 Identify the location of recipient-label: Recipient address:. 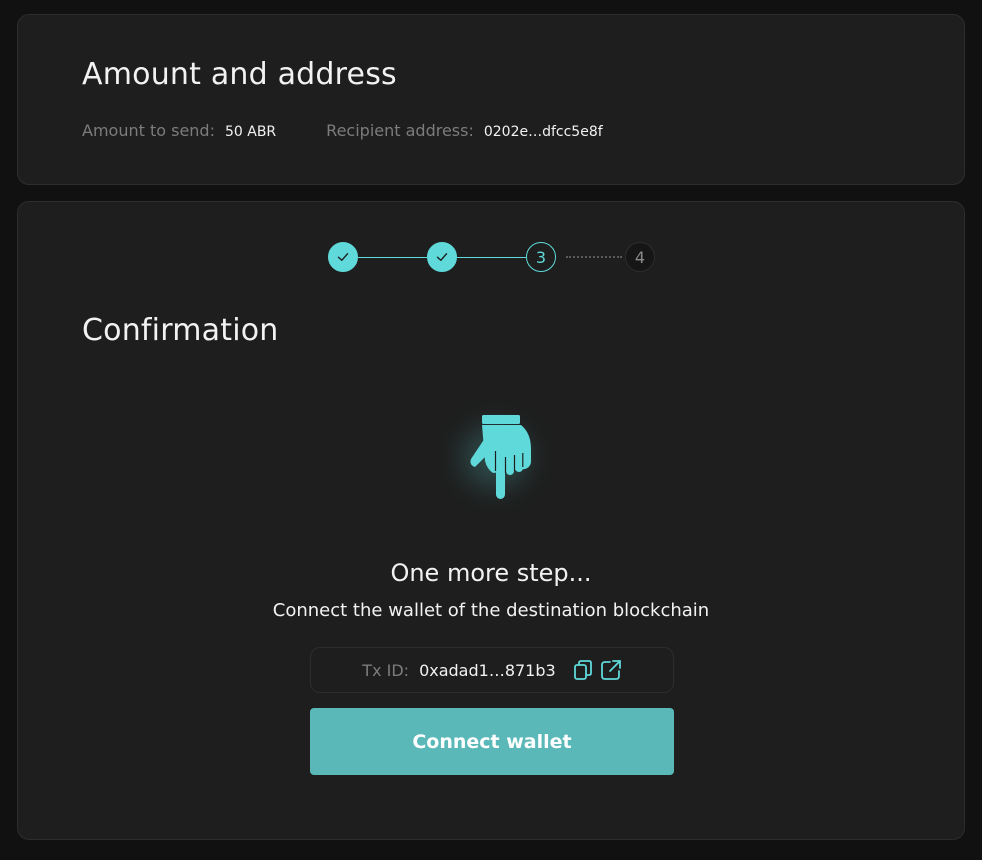
(400, 130).